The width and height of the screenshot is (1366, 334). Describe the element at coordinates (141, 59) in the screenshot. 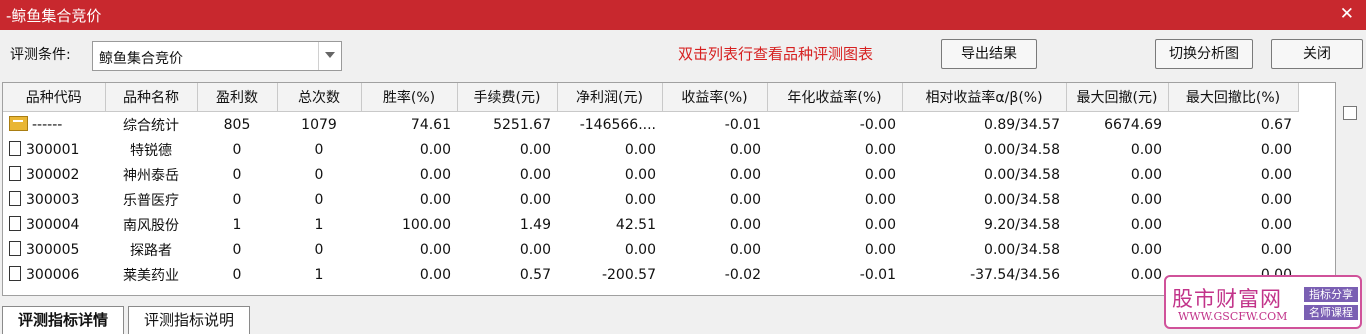

I see `condition-select-value: 鲸鱼集合竞价` at that location.